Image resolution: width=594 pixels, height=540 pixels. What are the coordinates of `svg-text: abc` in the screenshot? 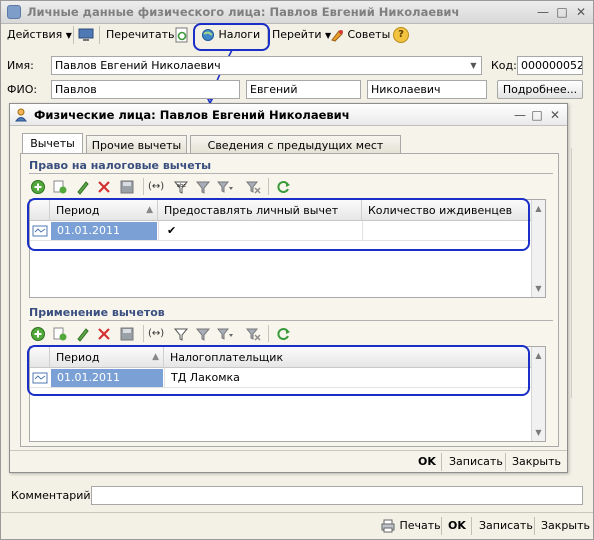 It's located at (181, 186).